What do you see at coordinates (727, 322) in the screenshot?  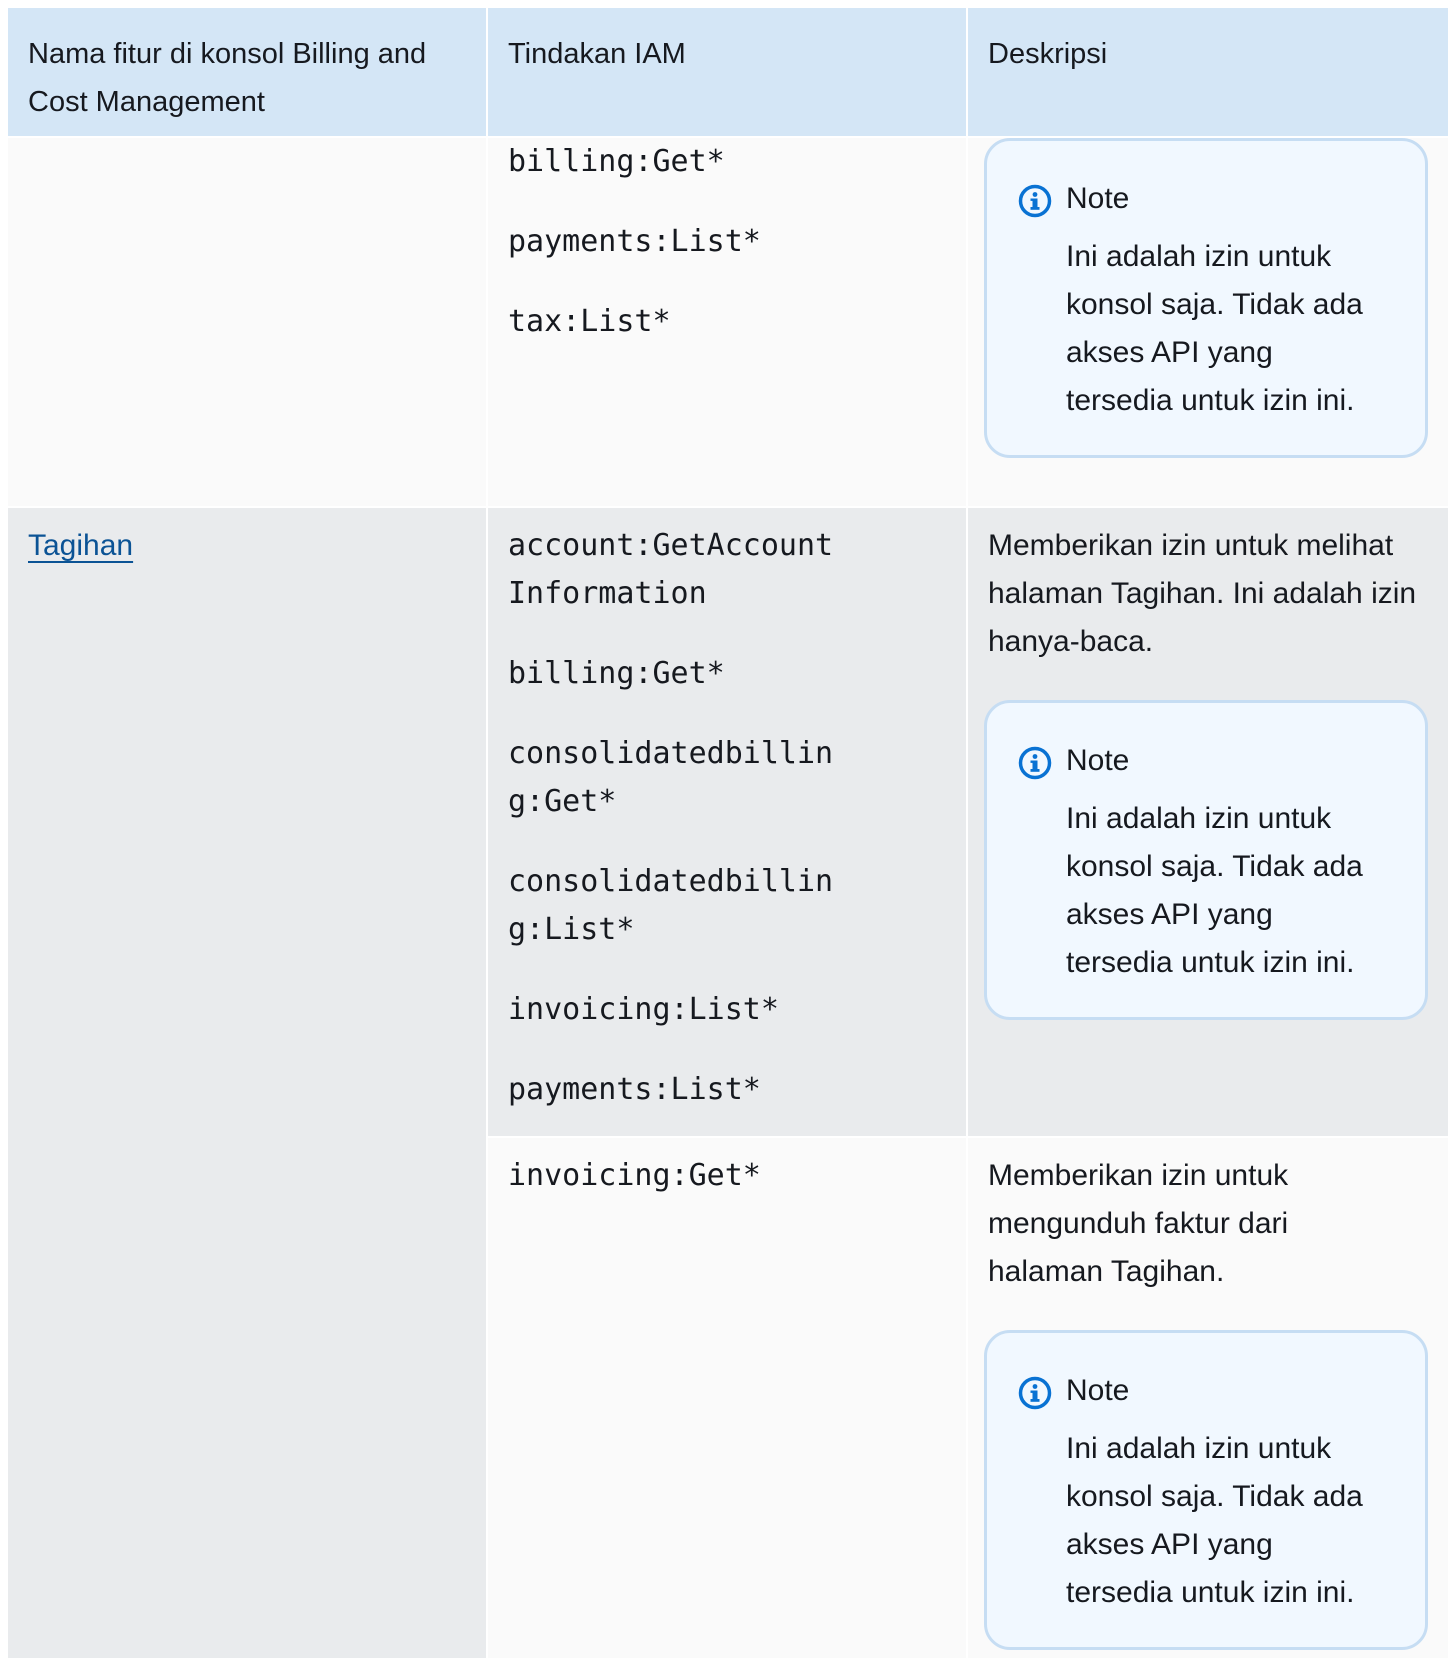 I see `table-row-0-actions-cell: billing:Get* payments:List* tax:List*` at bounding box center [727, 322].